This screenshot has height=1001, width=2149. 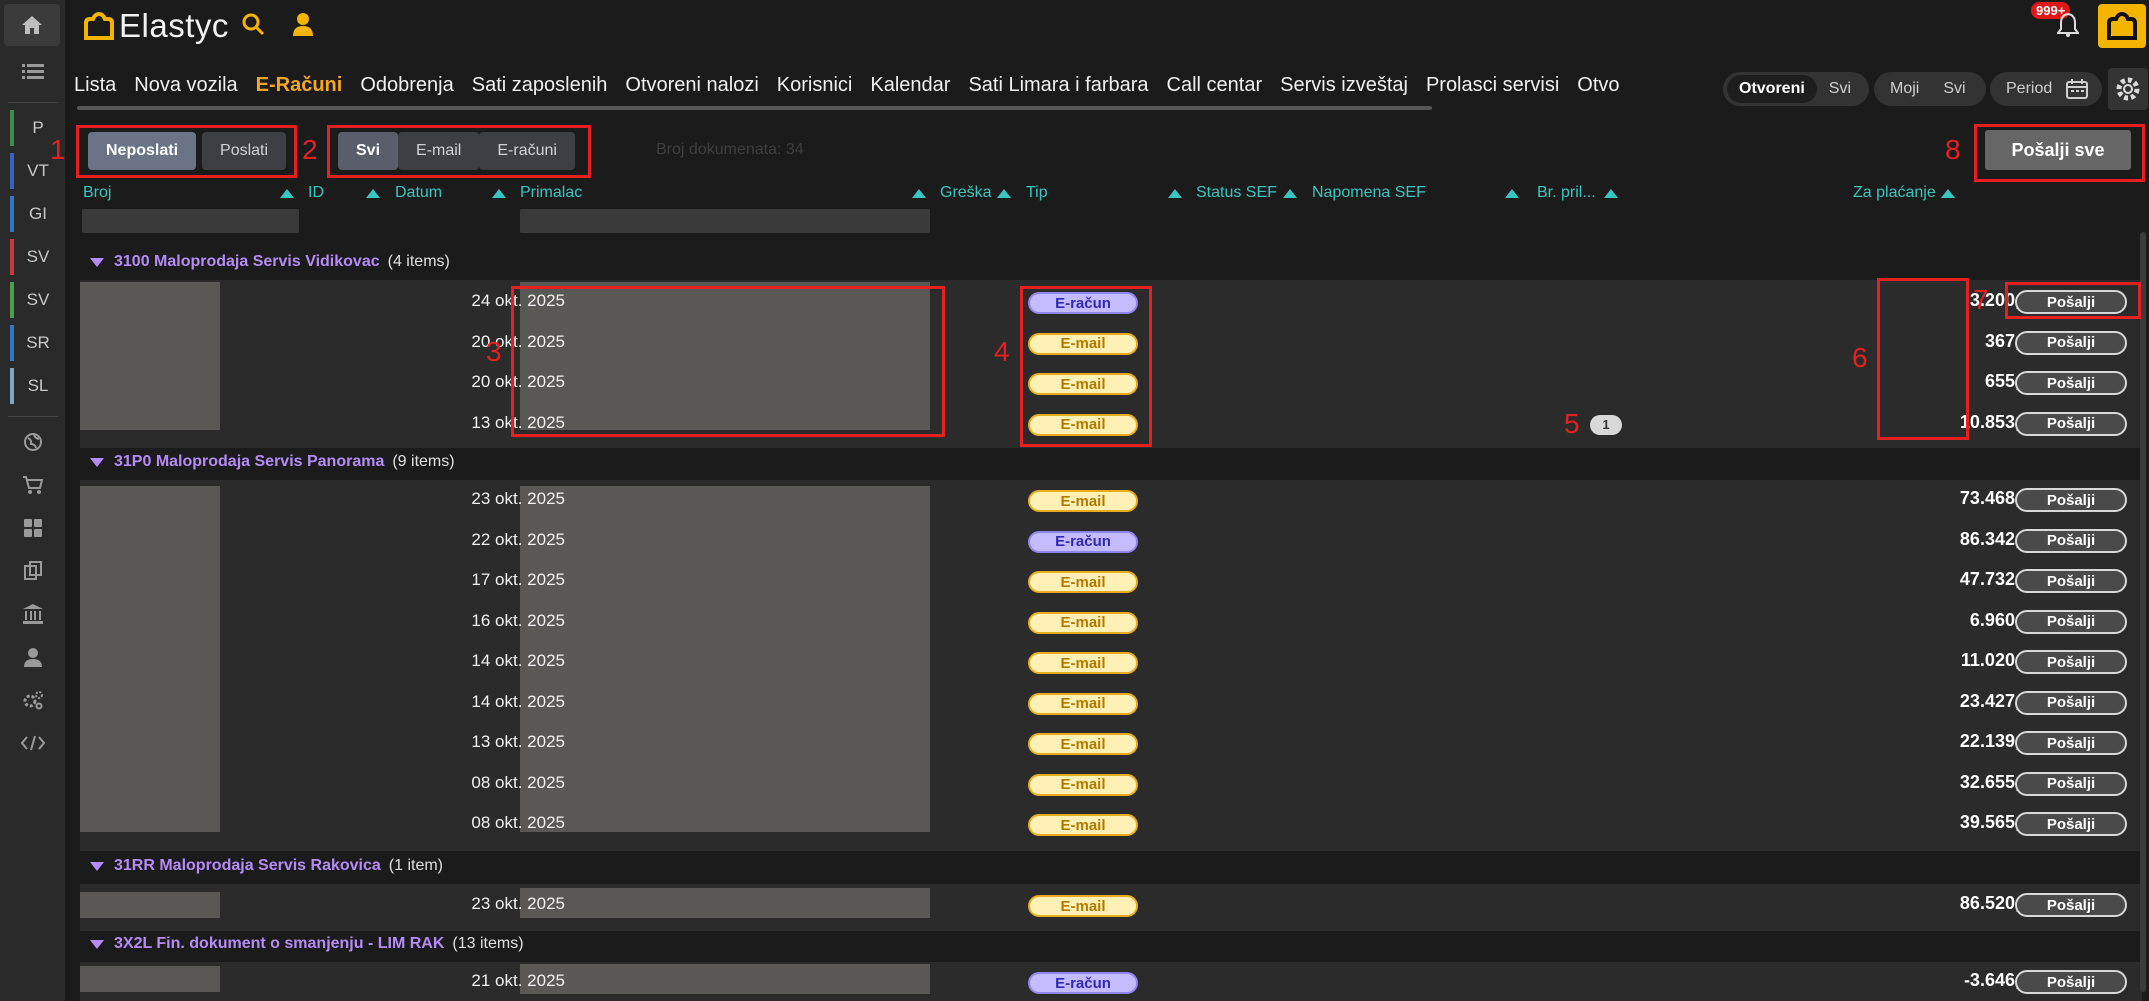 I want to click on col-type: Tip, so click(x=1037, y=193).